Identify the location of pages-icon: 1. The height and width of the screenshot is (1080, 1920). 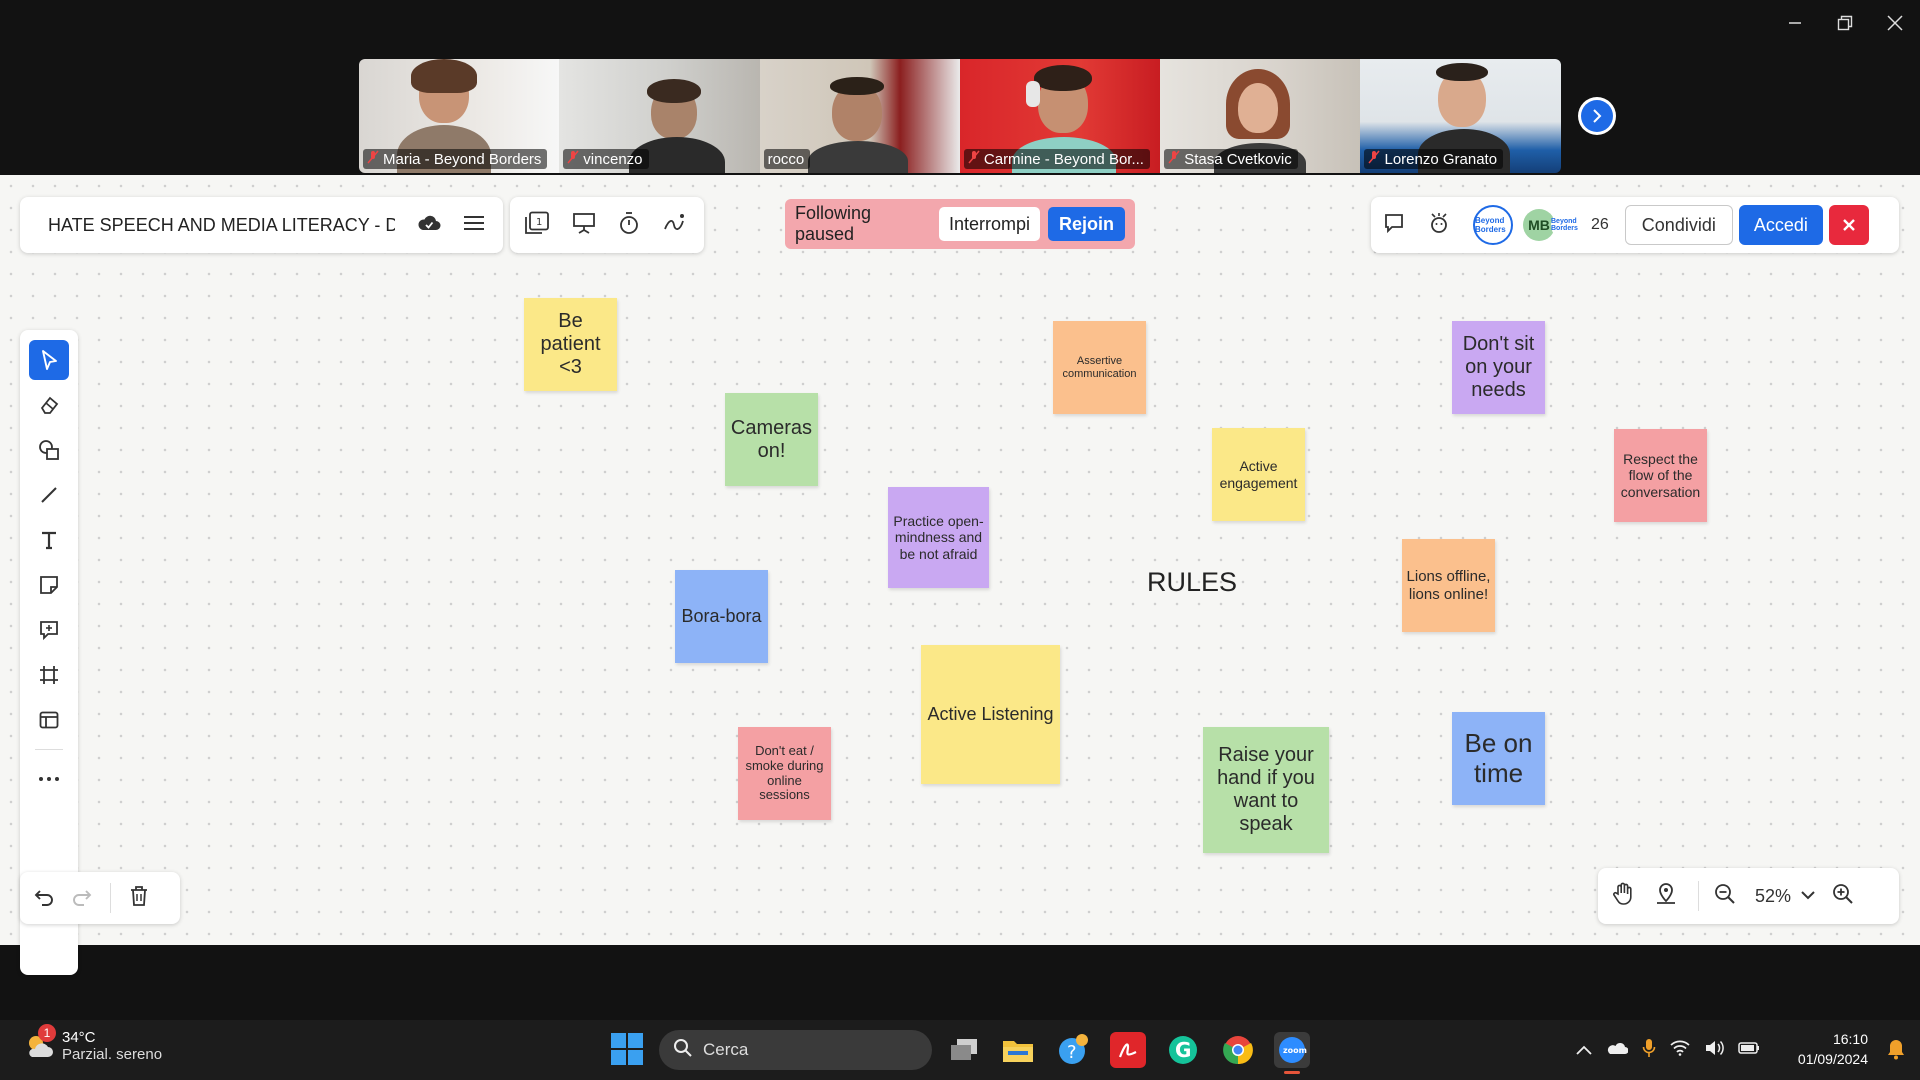
(537, 225).